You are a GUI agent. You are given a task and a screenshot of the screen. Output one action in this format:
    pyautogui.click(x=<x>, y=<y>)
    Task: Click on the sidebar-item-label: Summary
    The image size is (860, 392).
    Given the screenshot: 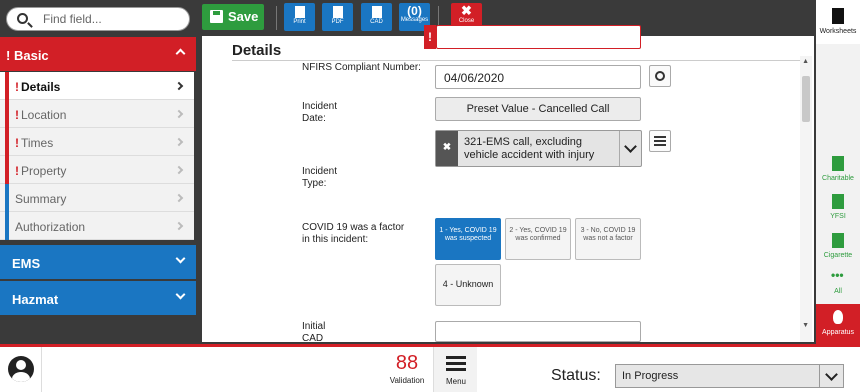 What is the action you would take?
    pyautogui.click(x=41, y=199)
    